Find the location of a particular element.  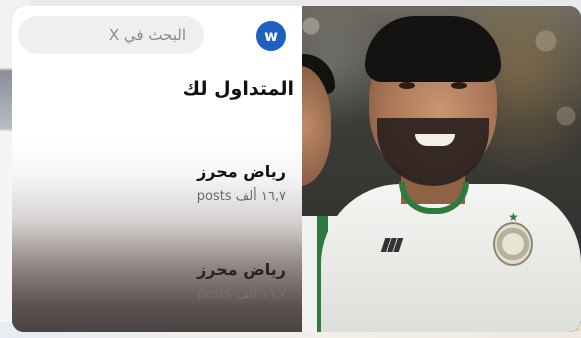

federation-crest: ★ is located at coordinates (513, 238).